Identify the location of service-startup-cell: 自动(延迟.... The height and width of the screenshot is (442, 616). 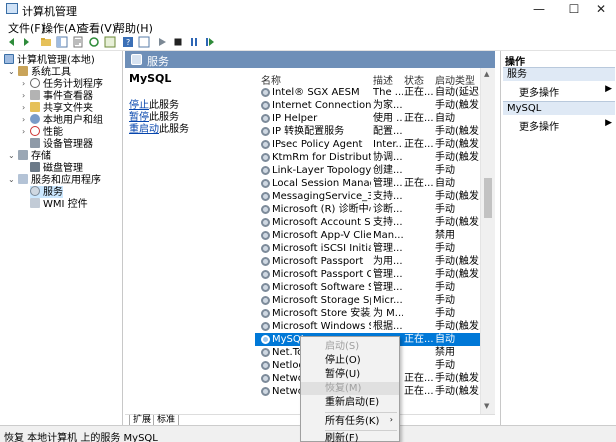
(458, 92).